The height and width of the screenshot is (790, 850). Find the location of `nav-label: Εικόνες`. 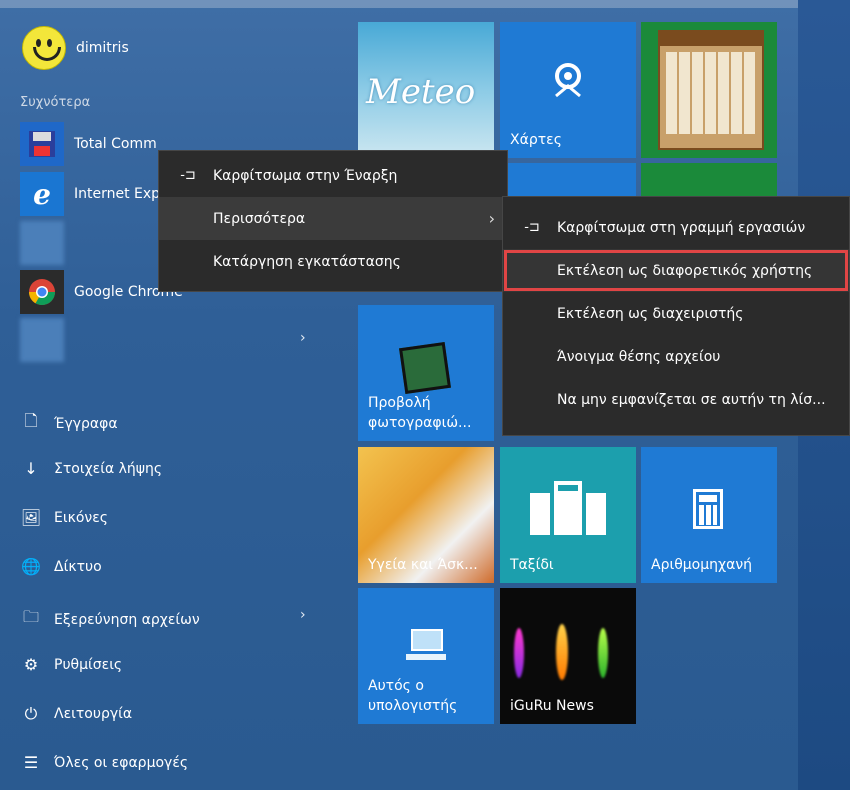

nav-label: Εικόνες is located at coordinates (81, 517).